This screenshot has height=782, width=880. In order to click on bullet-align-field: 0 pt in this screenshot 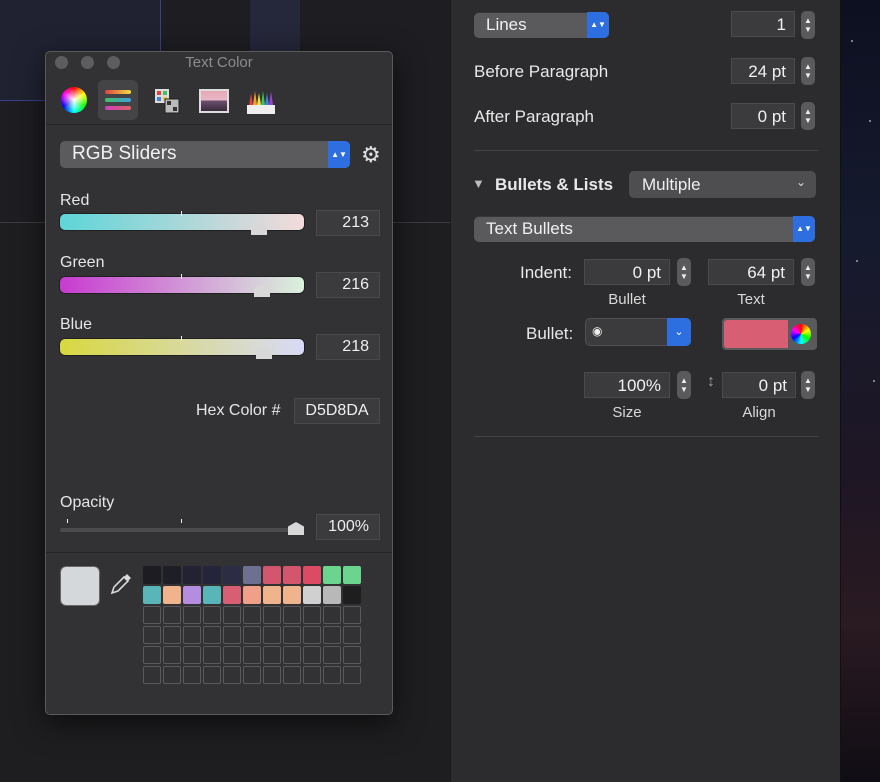, I will do `click(759, 385)`.